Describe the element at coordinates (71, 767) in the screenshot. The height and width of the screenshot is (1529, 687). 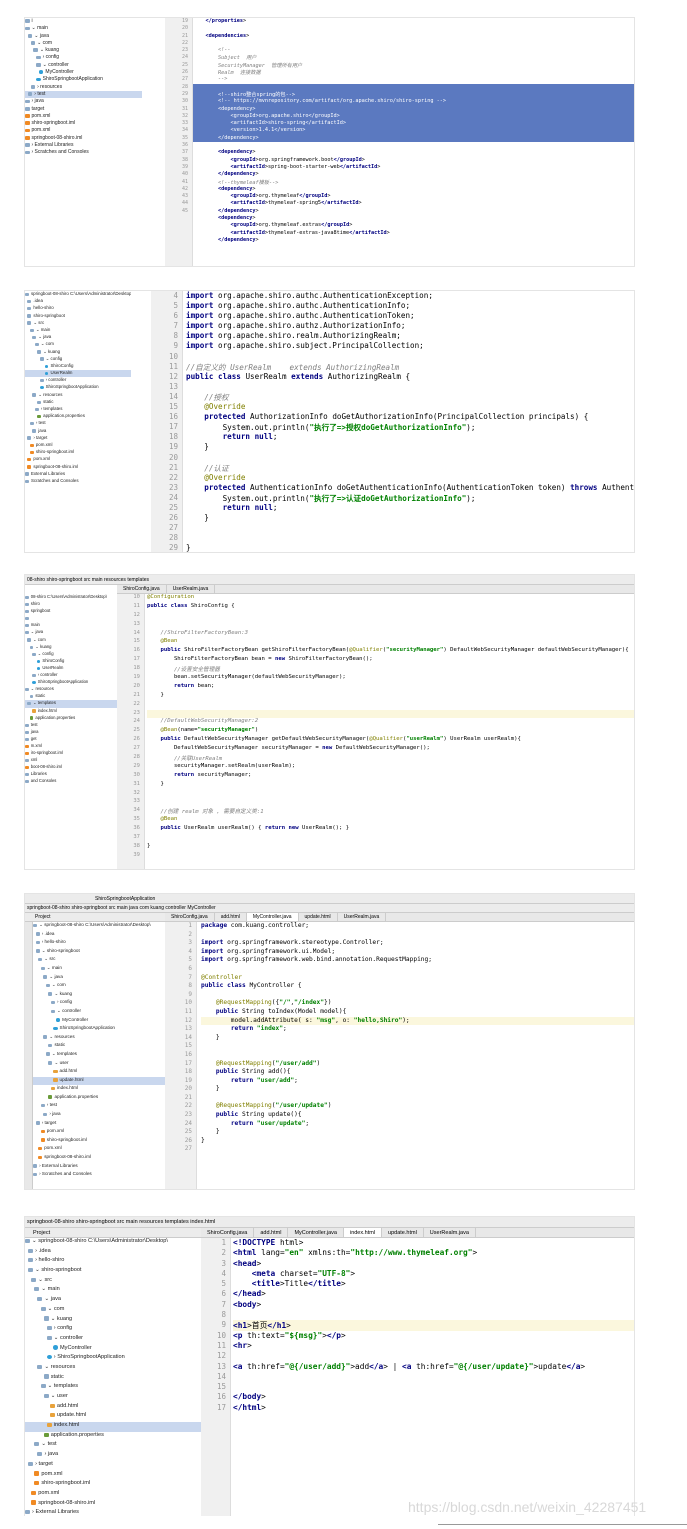
I see `tree-item: boot-08-shiro.iml` at that location.